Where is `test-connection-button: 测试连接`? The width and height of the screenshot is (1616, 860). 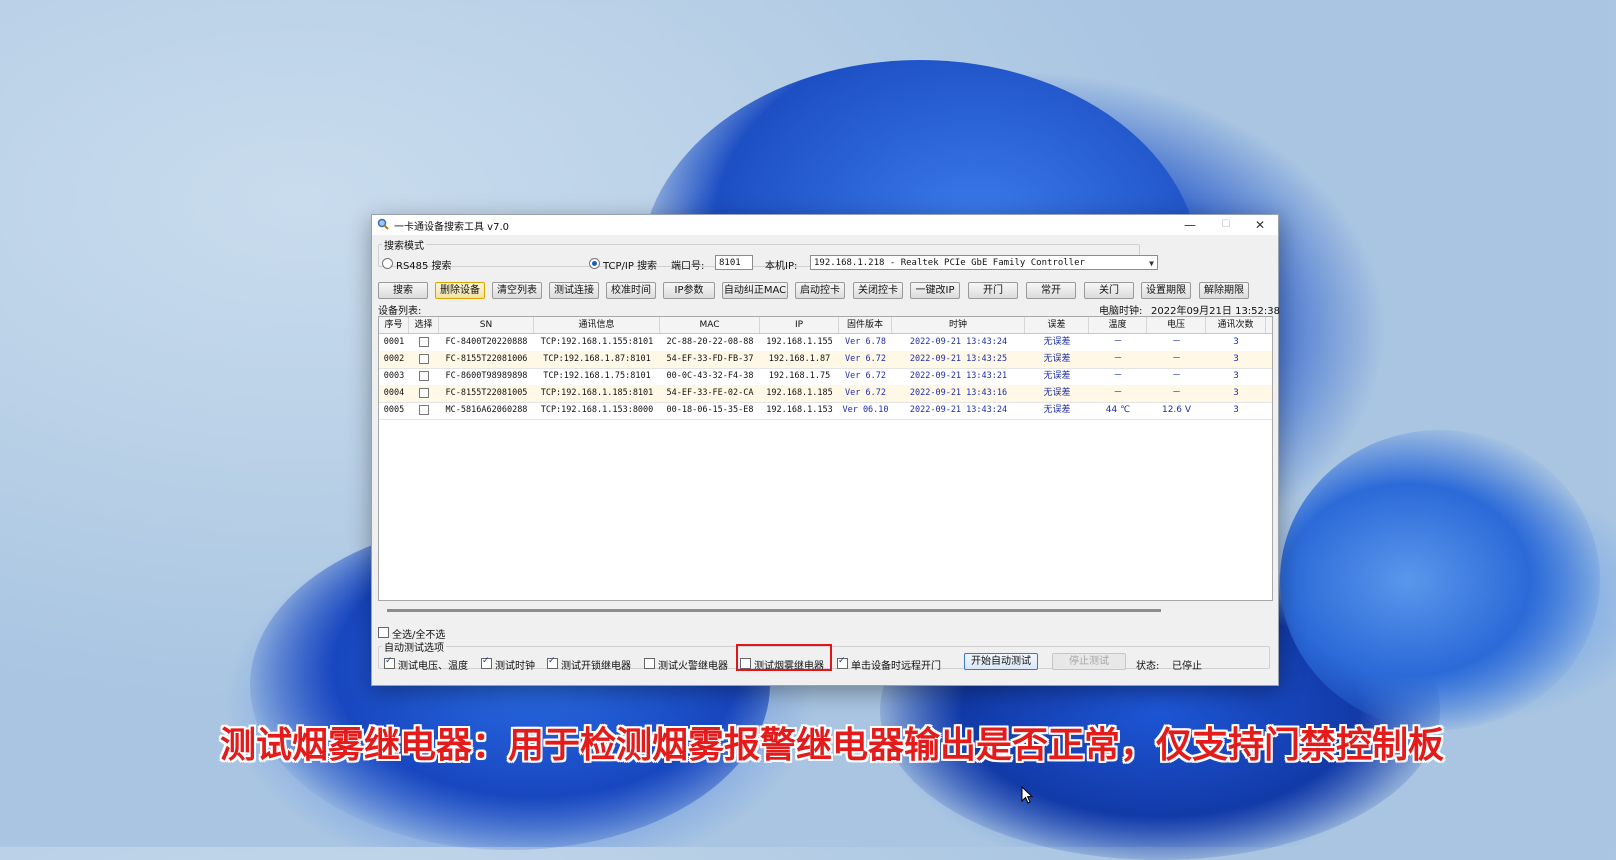 test-connection-button: 测试连接 is located at coordinates (574, 290).